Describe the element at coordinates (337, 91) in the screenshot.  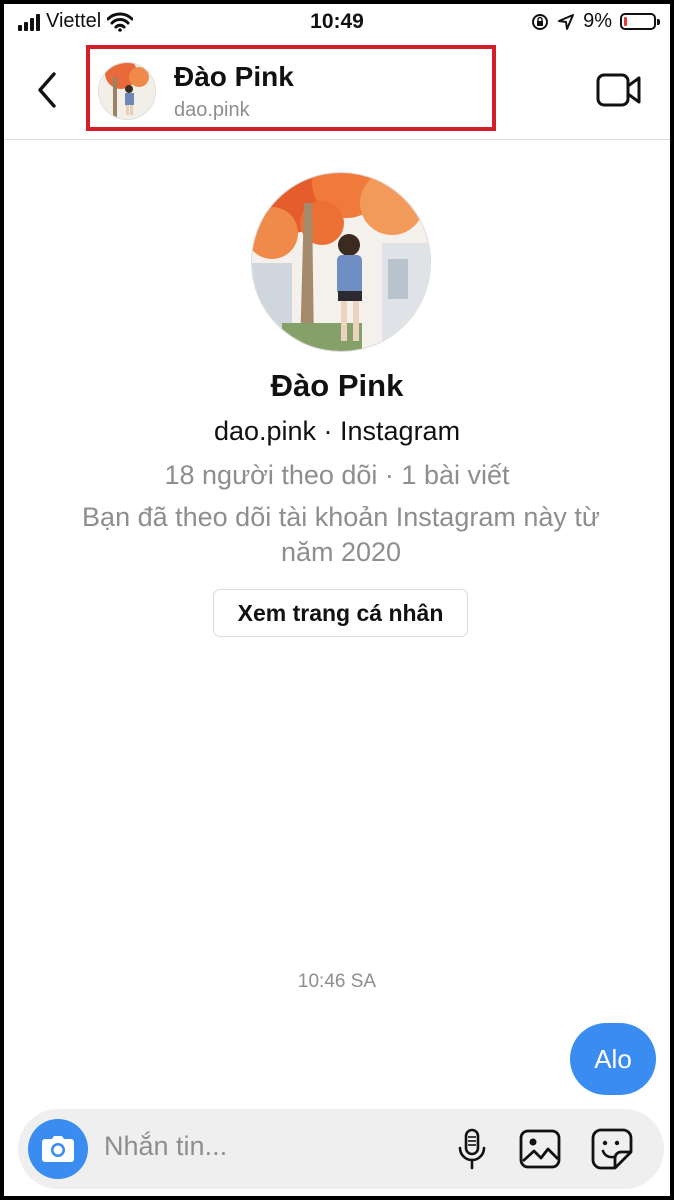
I see `chat-header: Đào Pink dao.pink` at that location.